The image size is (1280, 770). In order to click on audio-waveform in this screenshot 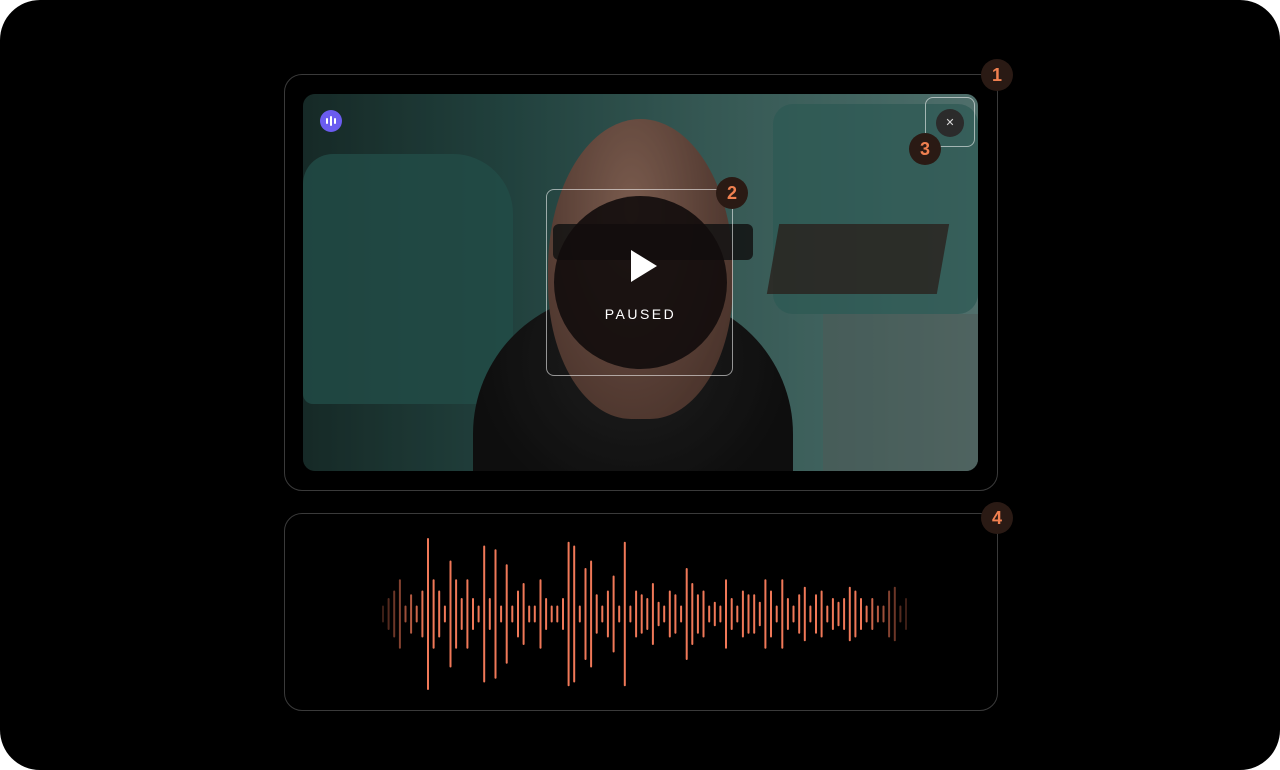, I will do `click(644, 614)`.